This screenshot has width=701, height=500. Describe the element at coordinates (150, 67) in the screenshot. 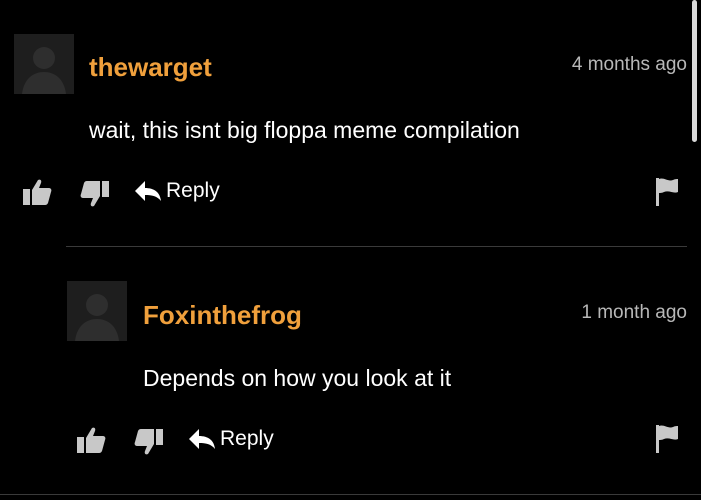

I see `username: thewarget` at that location.